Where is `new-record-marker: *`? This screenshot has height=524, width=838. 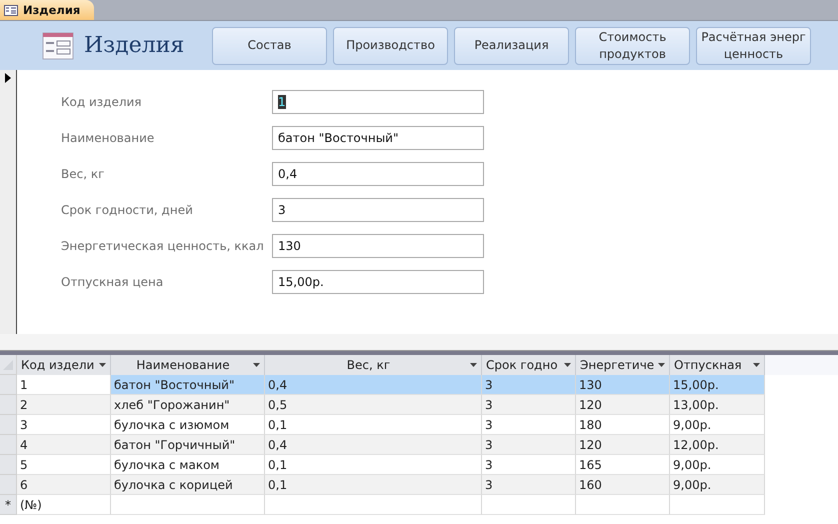 new-record-marker: * is located at coordinates (8, 505).